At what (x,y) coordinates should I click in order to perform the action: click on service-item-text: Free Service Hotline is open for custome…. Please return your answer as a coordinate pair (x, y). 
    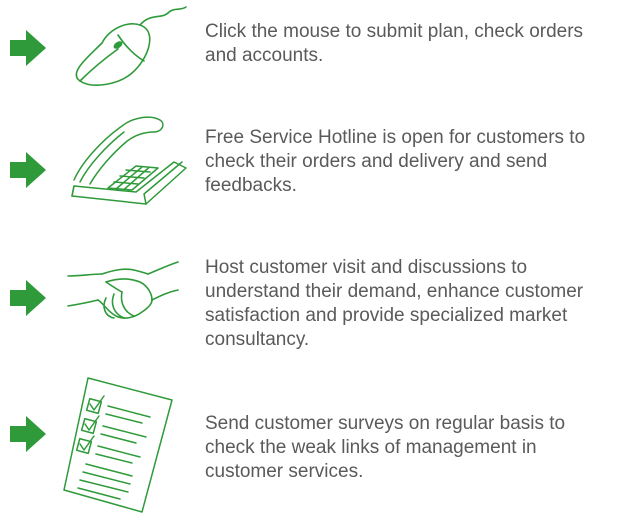
    Looking at the image, I should click on (395, 161).